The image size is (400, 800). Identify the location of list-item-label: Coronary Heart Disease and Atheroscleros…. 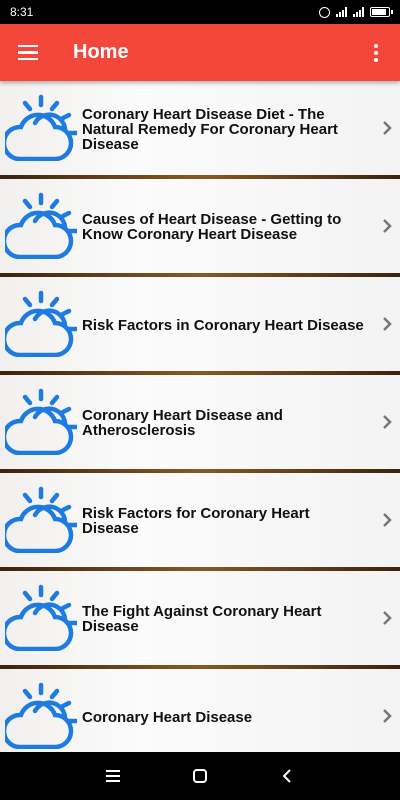
(182, 423).